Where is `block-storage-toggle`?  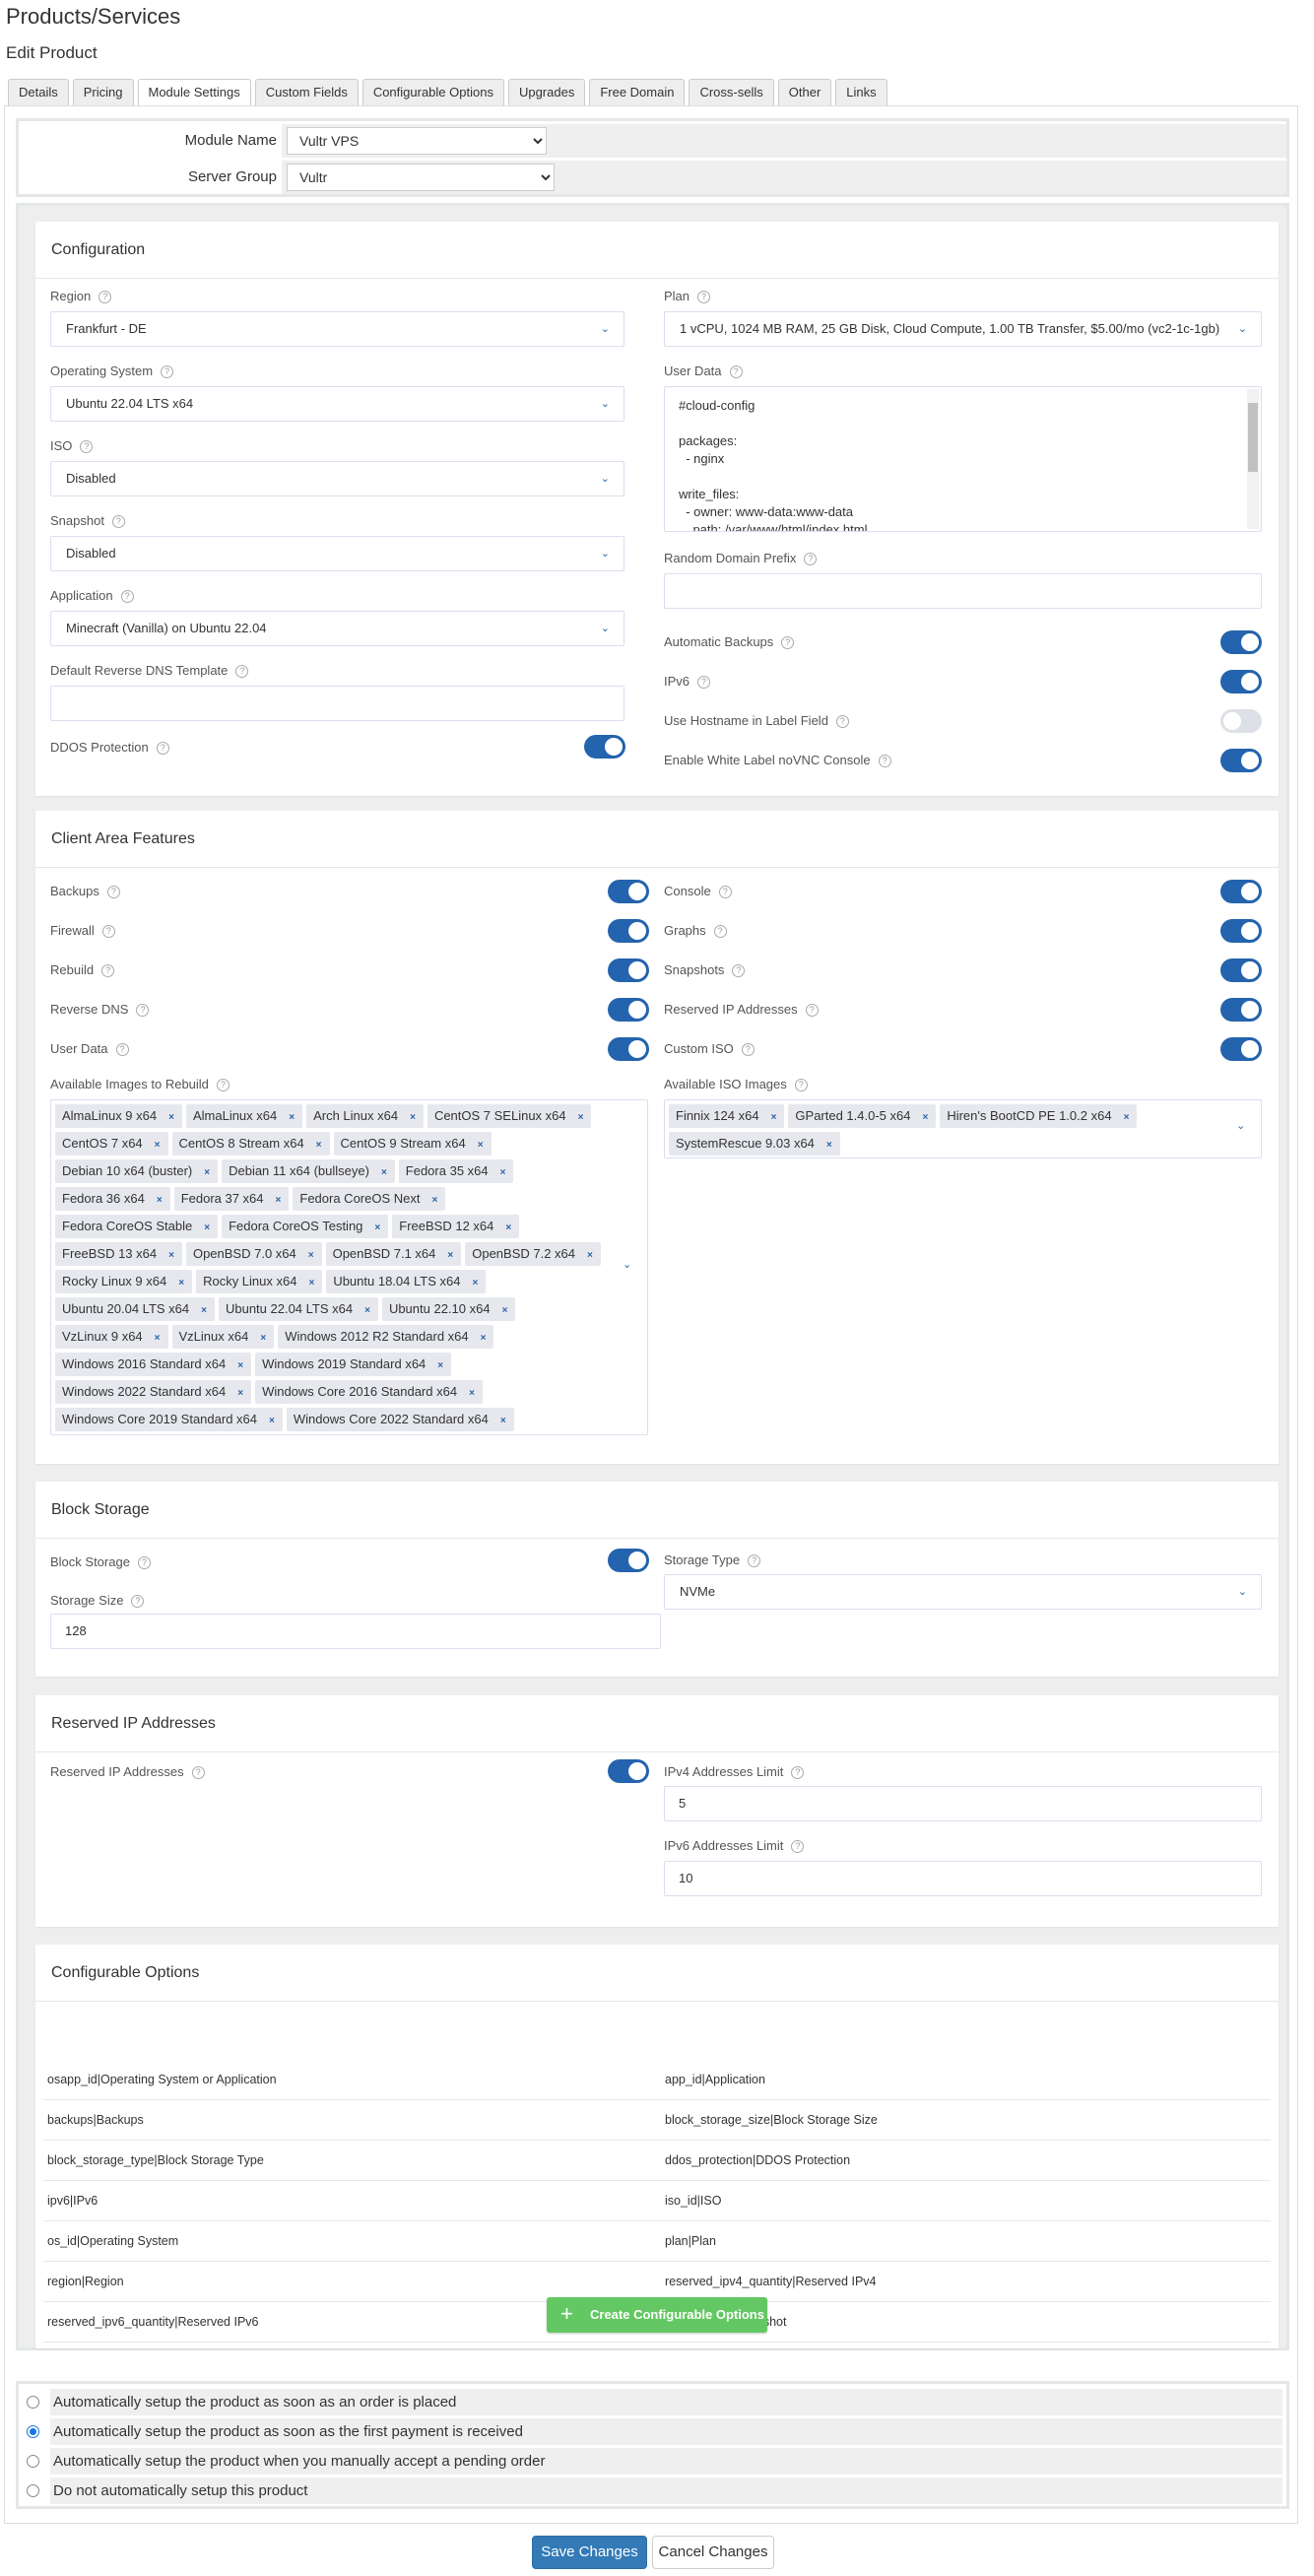
block-storage-toggle is located at coordinates (629, 1561).